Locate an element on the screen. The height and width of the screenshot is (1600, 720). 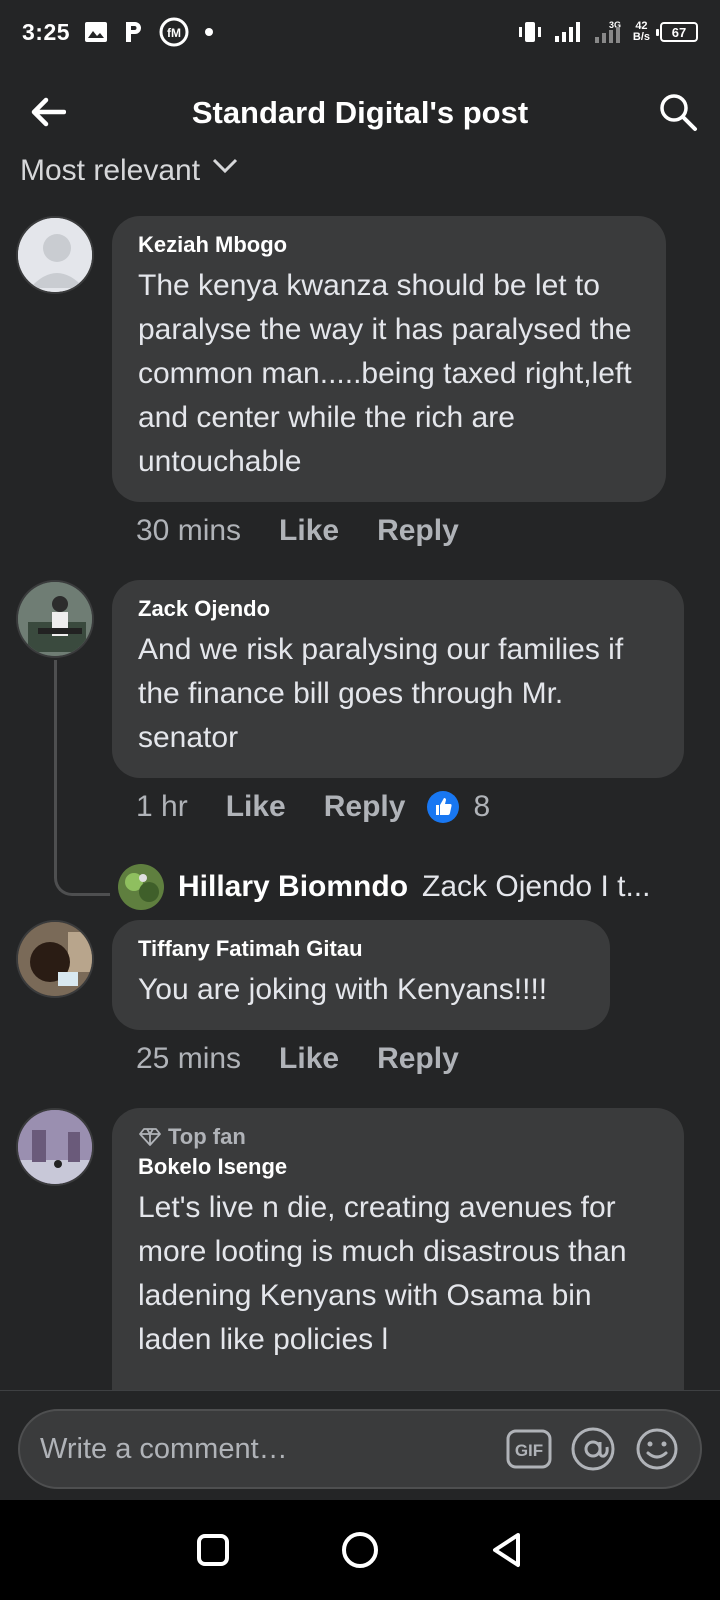
search-button is located at coordinates (678, 112).